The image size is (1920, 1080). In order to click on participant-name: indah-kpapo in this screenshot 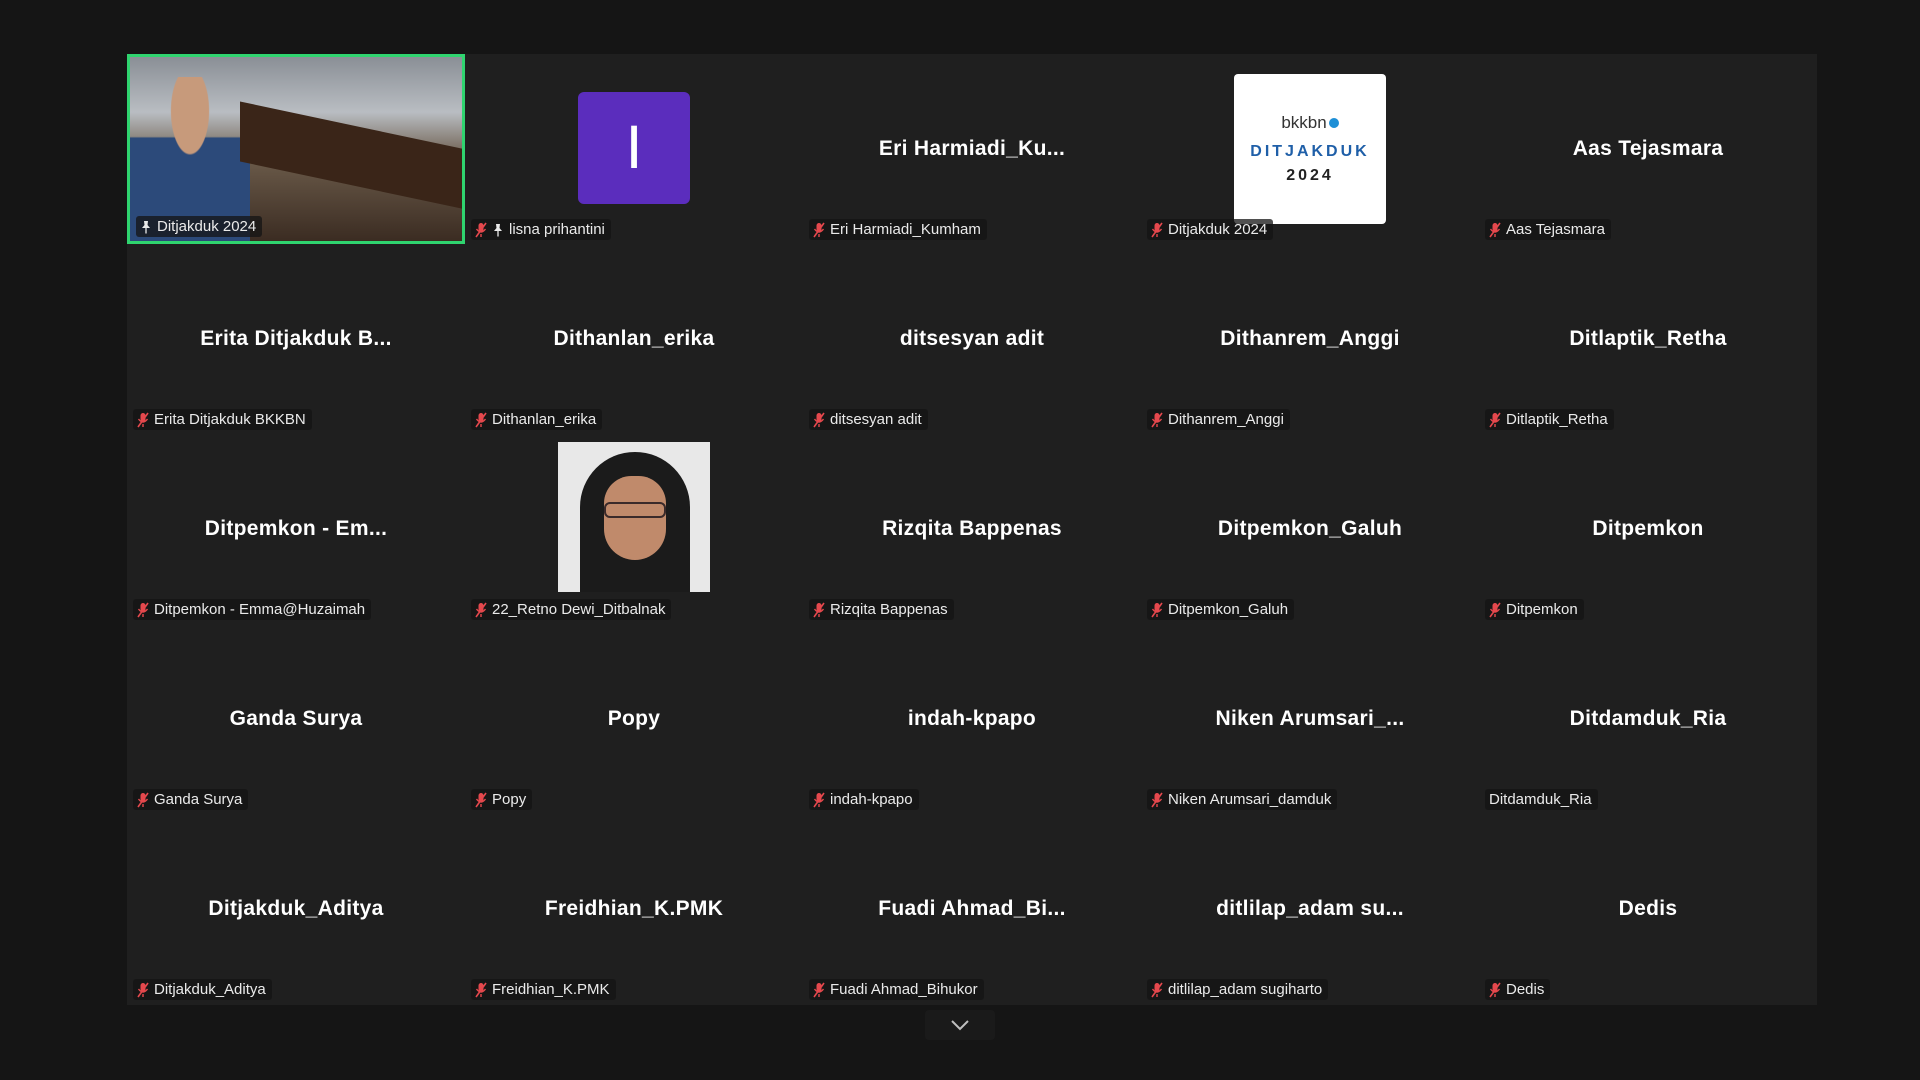, I will do `click(871, 799)`.